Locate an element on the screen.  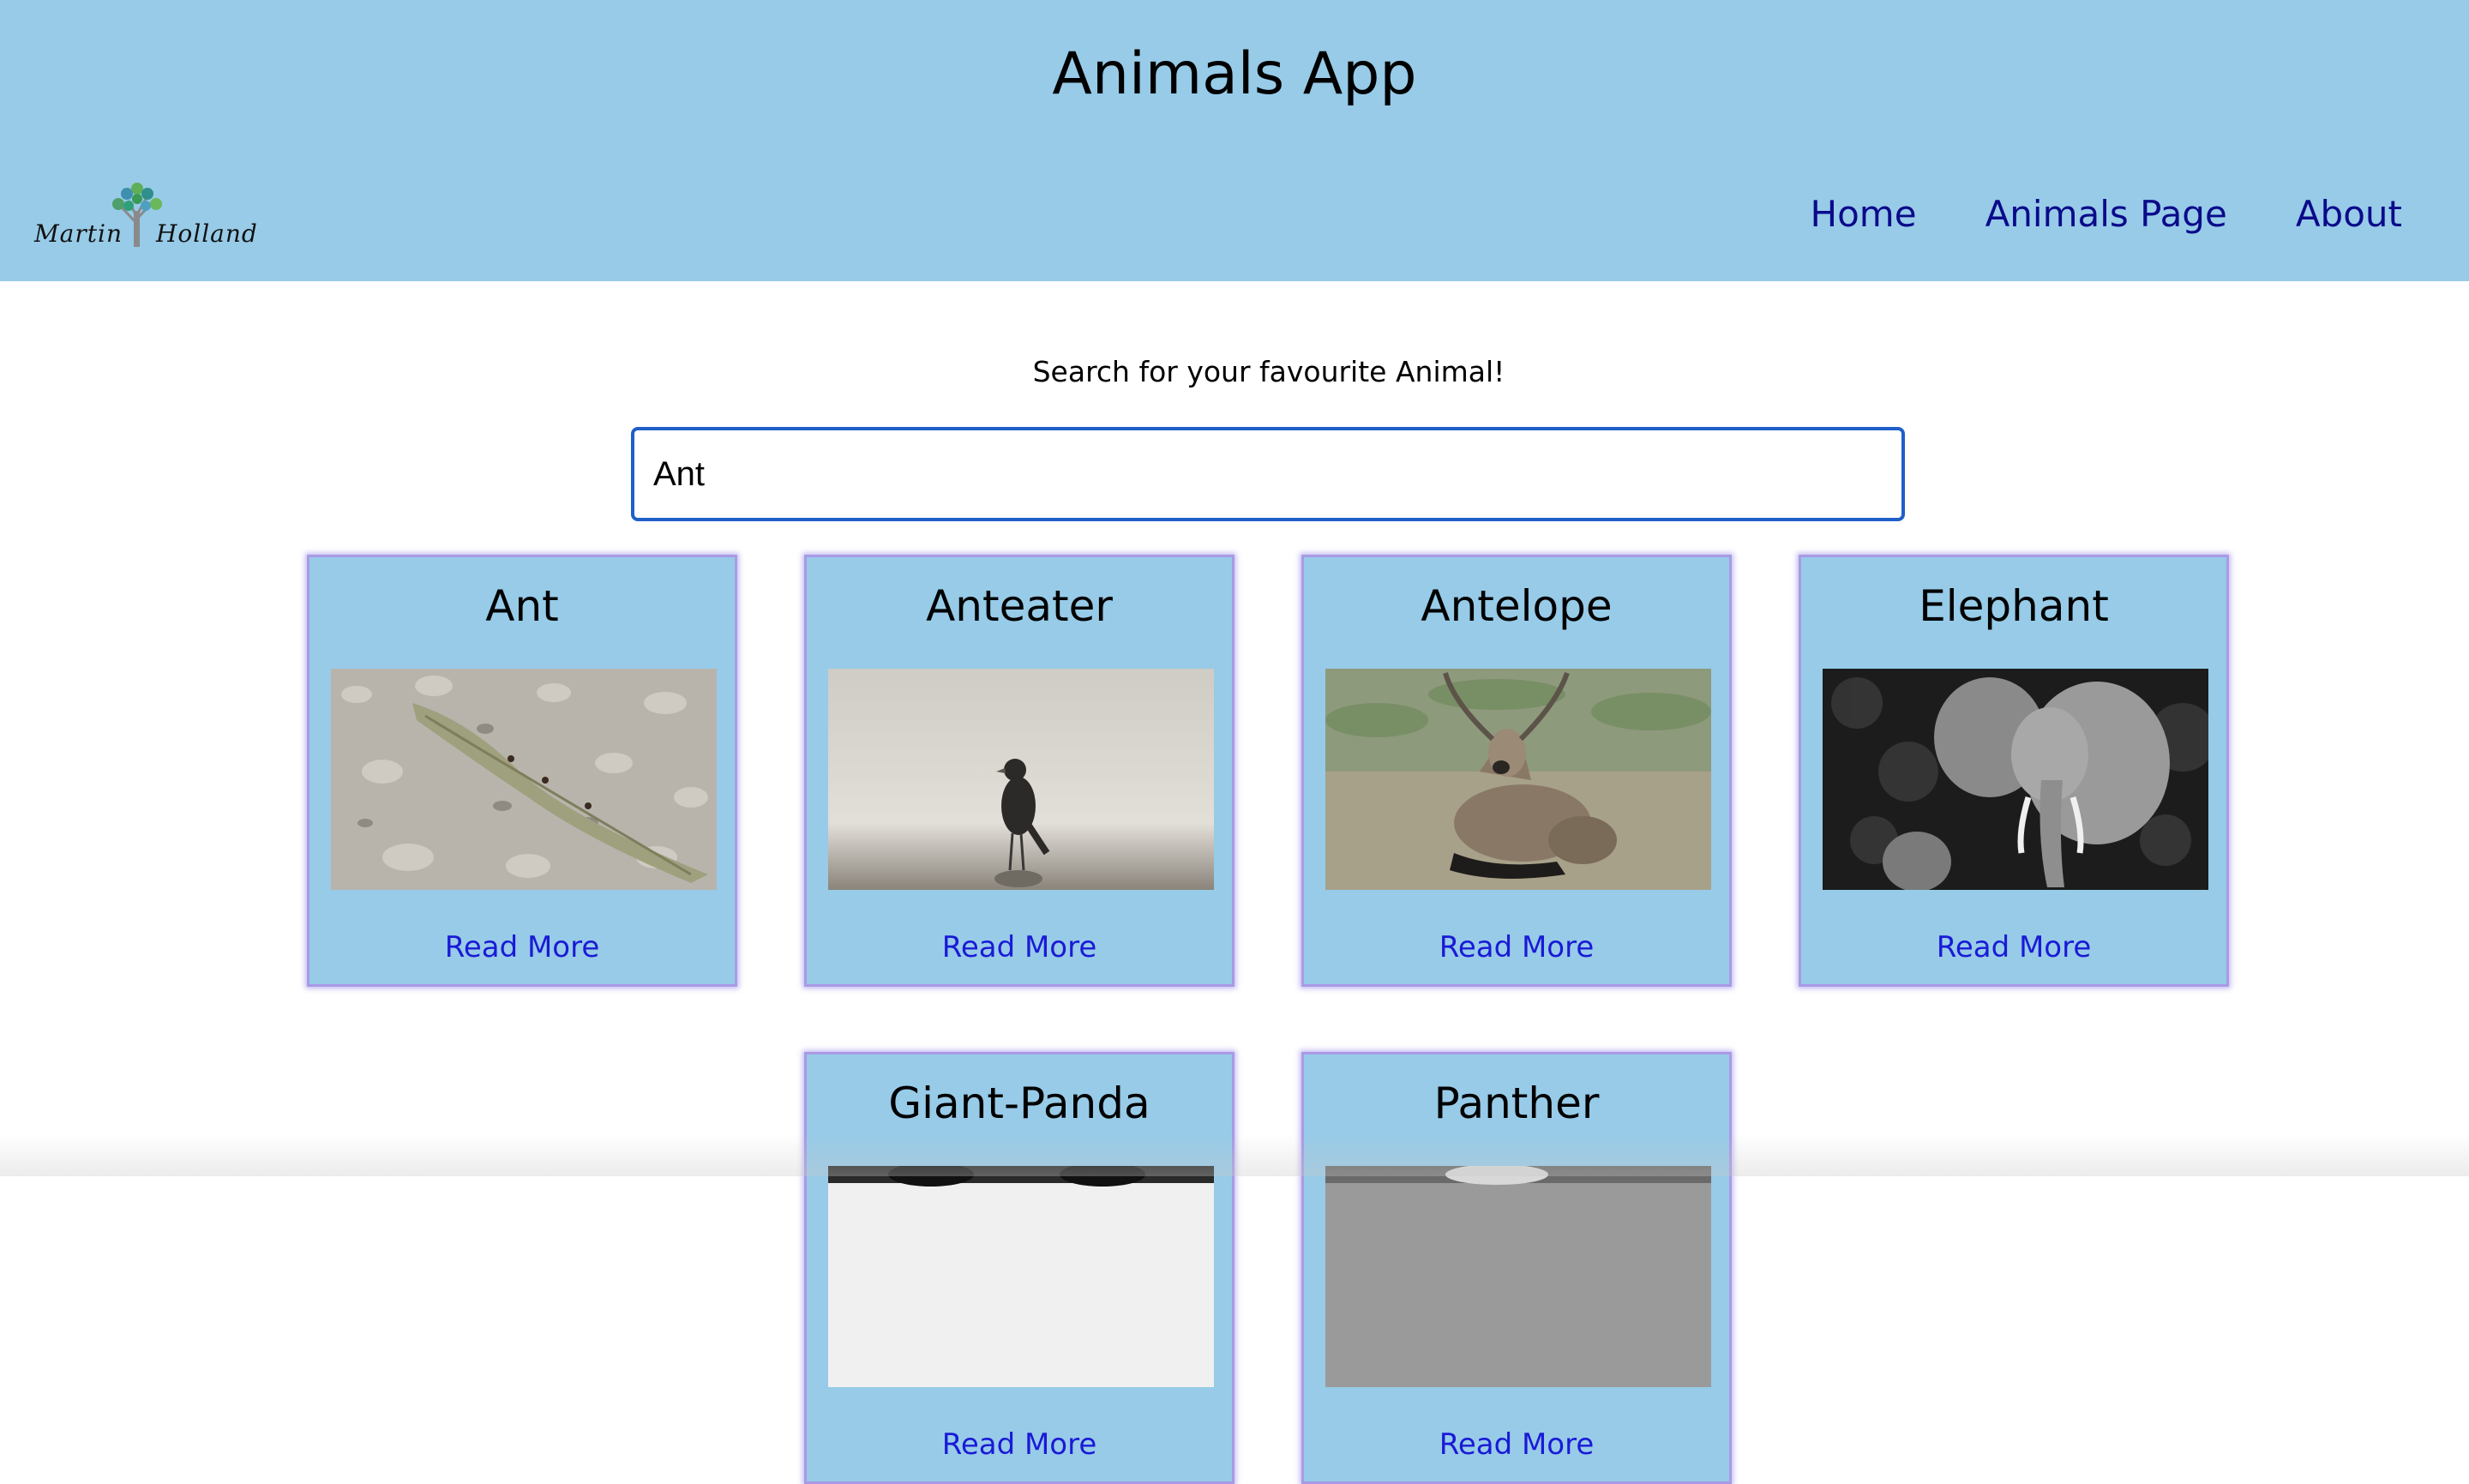
animal-card-panther: Panther Read More is located at coordinates (1516, 1268).